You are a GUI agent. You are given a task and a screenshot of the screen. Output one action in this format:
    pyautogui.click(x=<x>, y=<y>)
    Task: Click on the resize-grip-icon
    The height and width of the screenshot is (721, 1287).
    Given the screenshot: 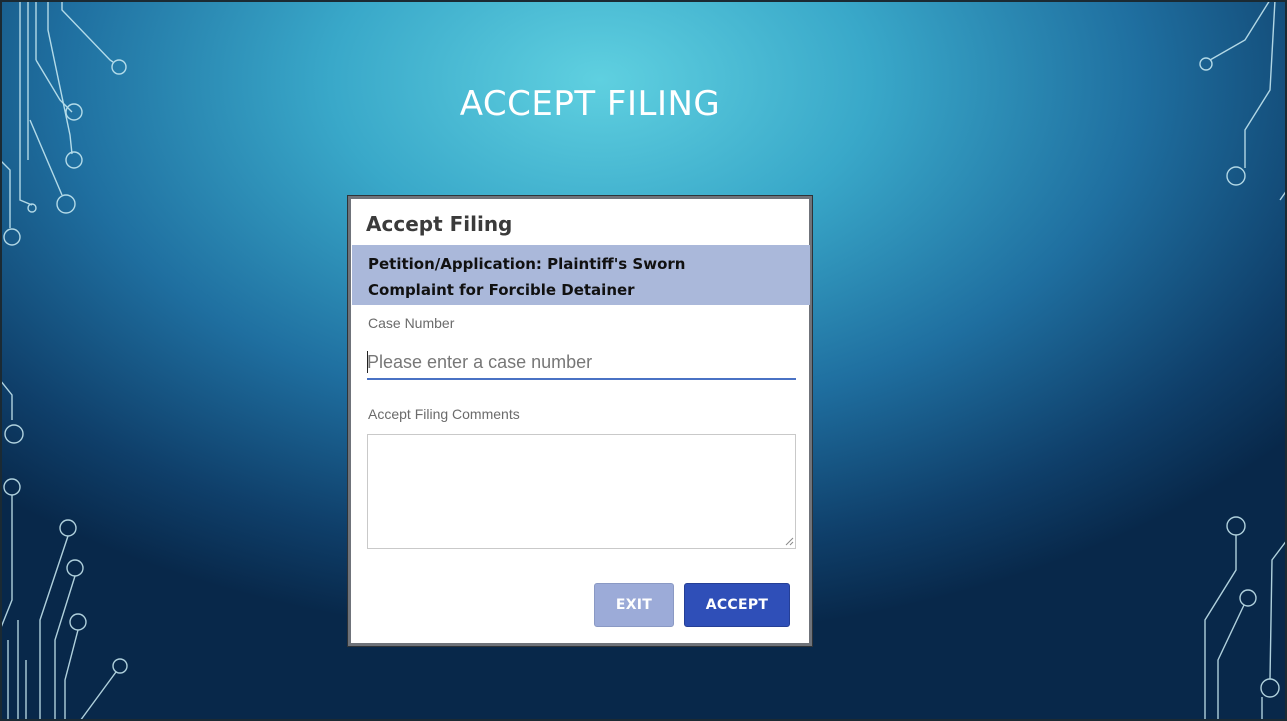 What is the action you would take?
    pyautogui.click(x=789, y=541)
    